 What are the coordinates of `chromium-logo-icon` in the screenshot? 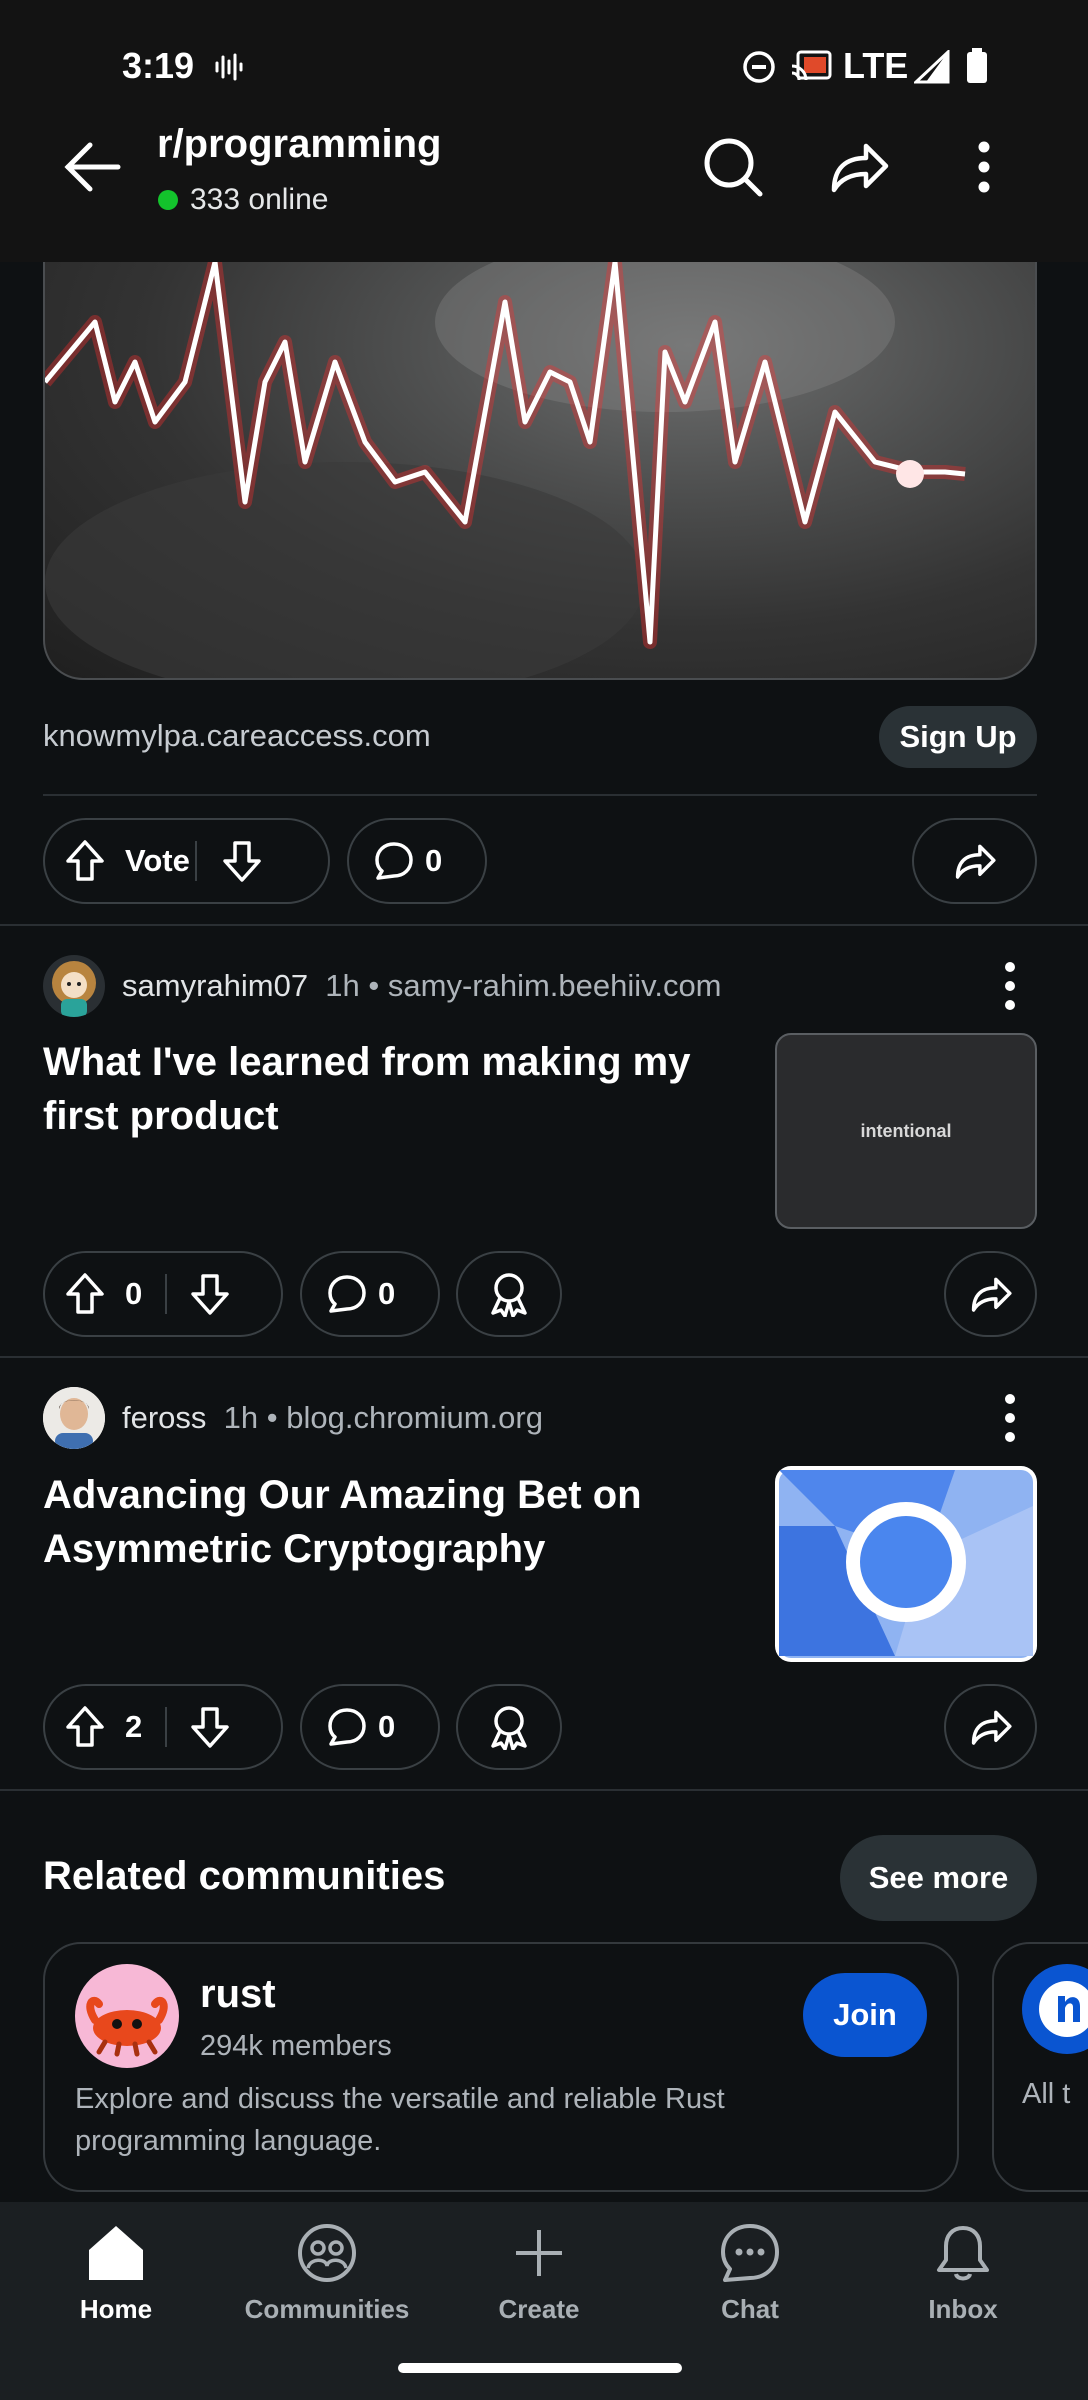 It's located at (906, 1564).